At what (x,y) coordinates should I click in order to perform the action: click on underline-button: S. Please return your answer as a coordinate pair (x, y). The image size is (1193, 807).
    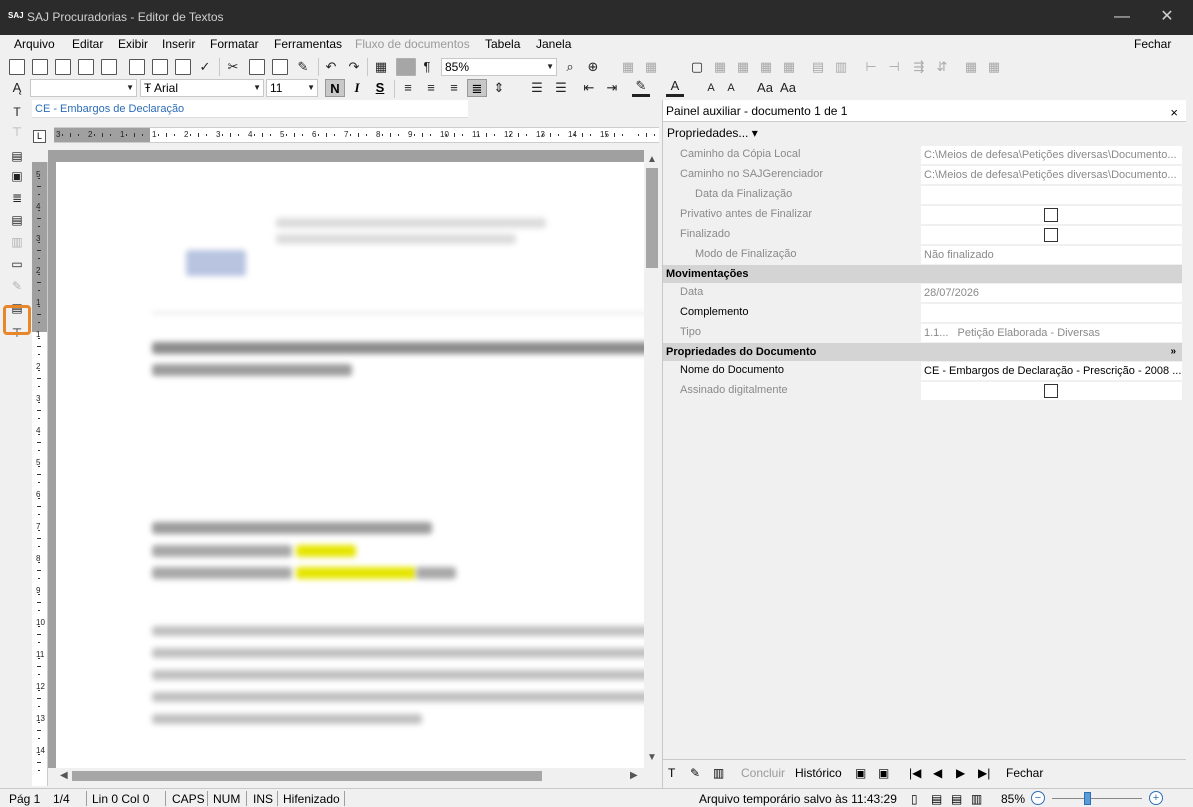
    Looking at the image, I should click on (380, 88).